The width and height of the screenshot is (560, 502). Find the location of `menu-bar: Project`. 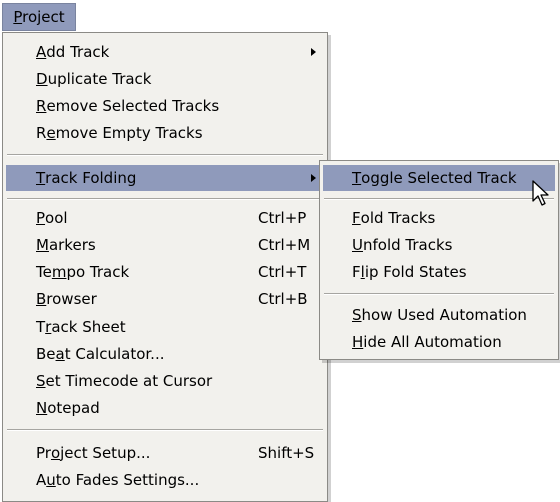

menu-bar: Project is located at coordinates (280, 17).